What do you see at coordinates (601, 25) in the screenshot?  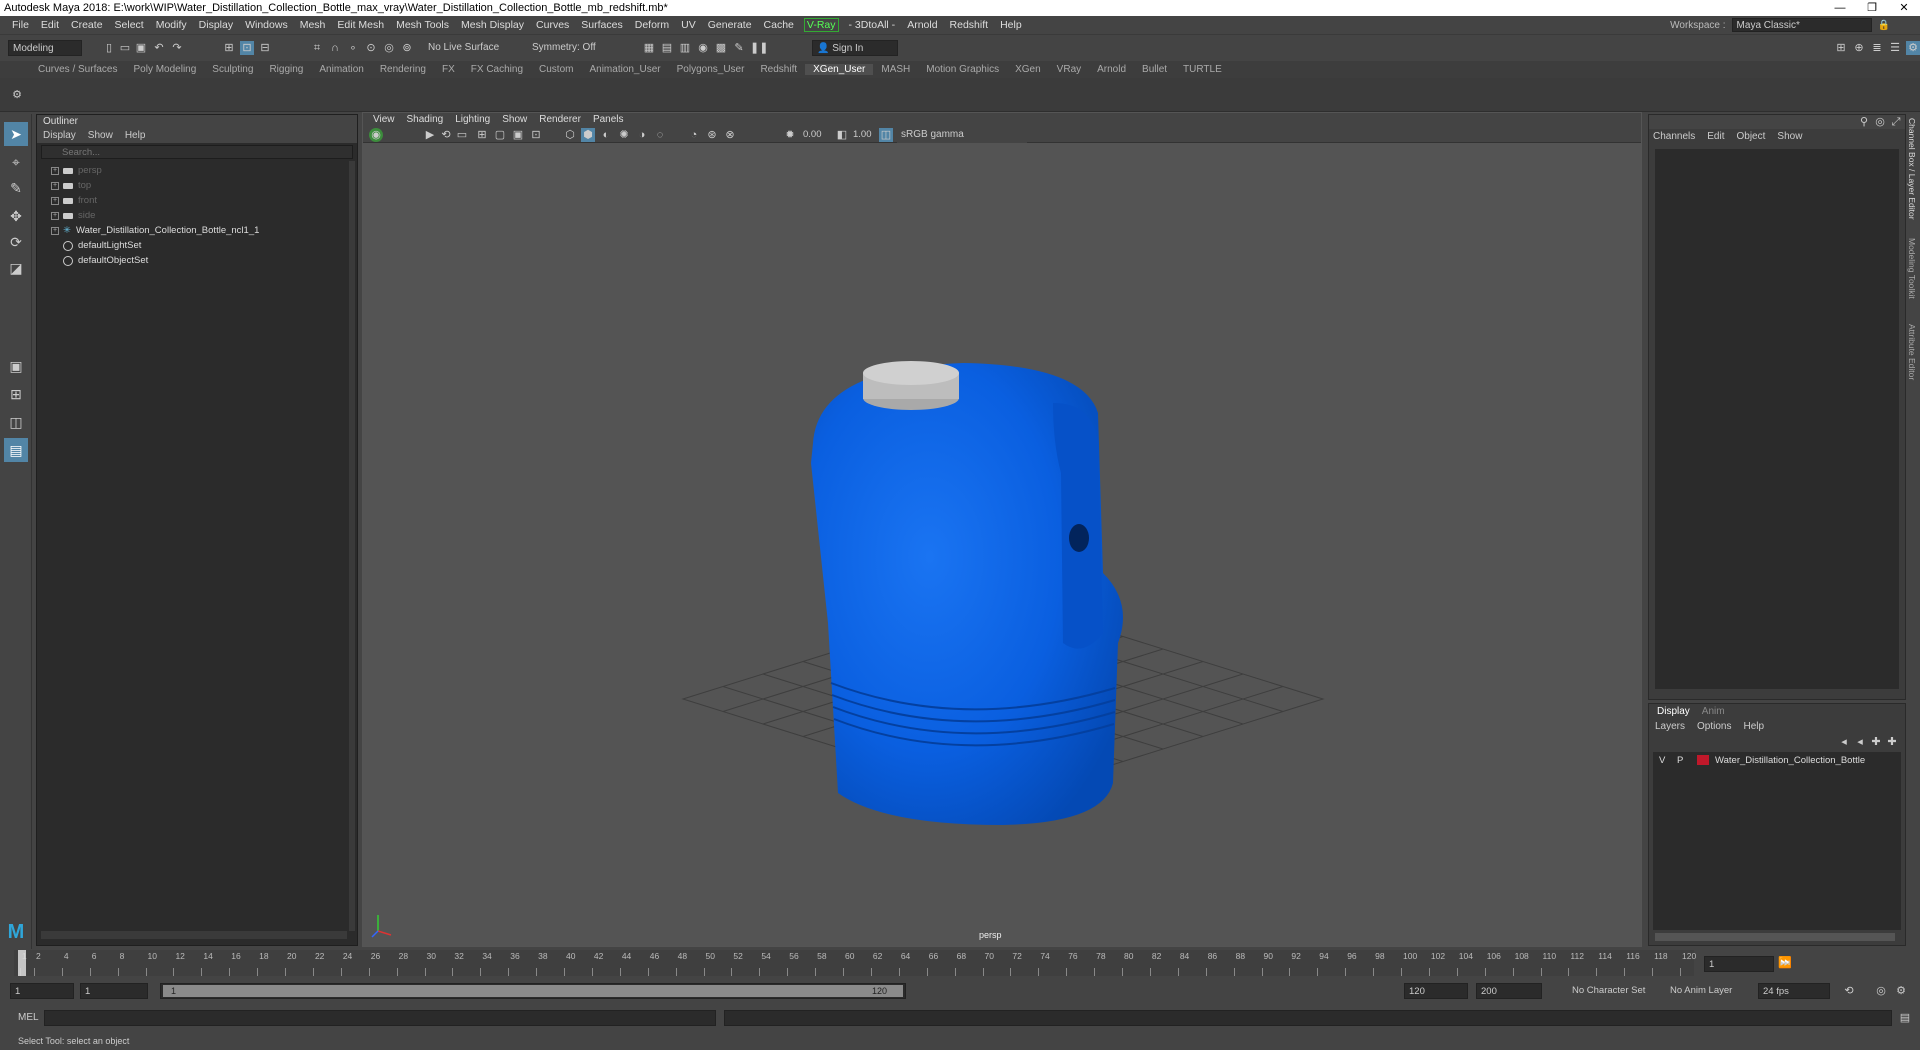 I see `menu-surfaces: Surfaces` at bounding box center [601, 25].